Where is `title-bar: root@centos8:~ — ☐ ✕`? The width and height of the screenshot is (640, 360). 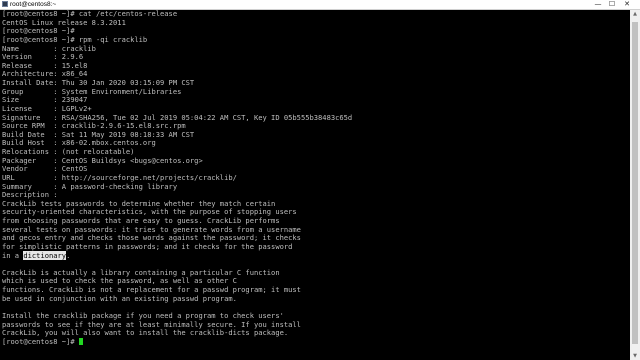 title-bar: root@centos8:~ — ☐ ✕ is located at coordinates (320, 5).